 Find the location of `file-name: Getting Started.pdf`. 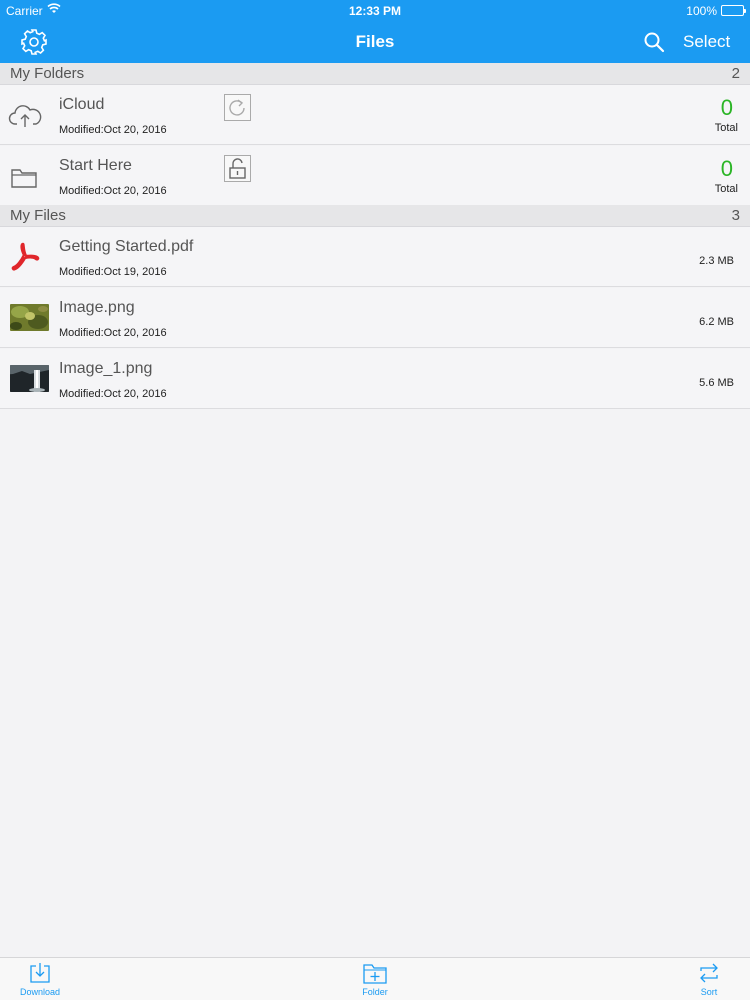

file-name: Getting Started.pdf is located at coordinates (126, 246).